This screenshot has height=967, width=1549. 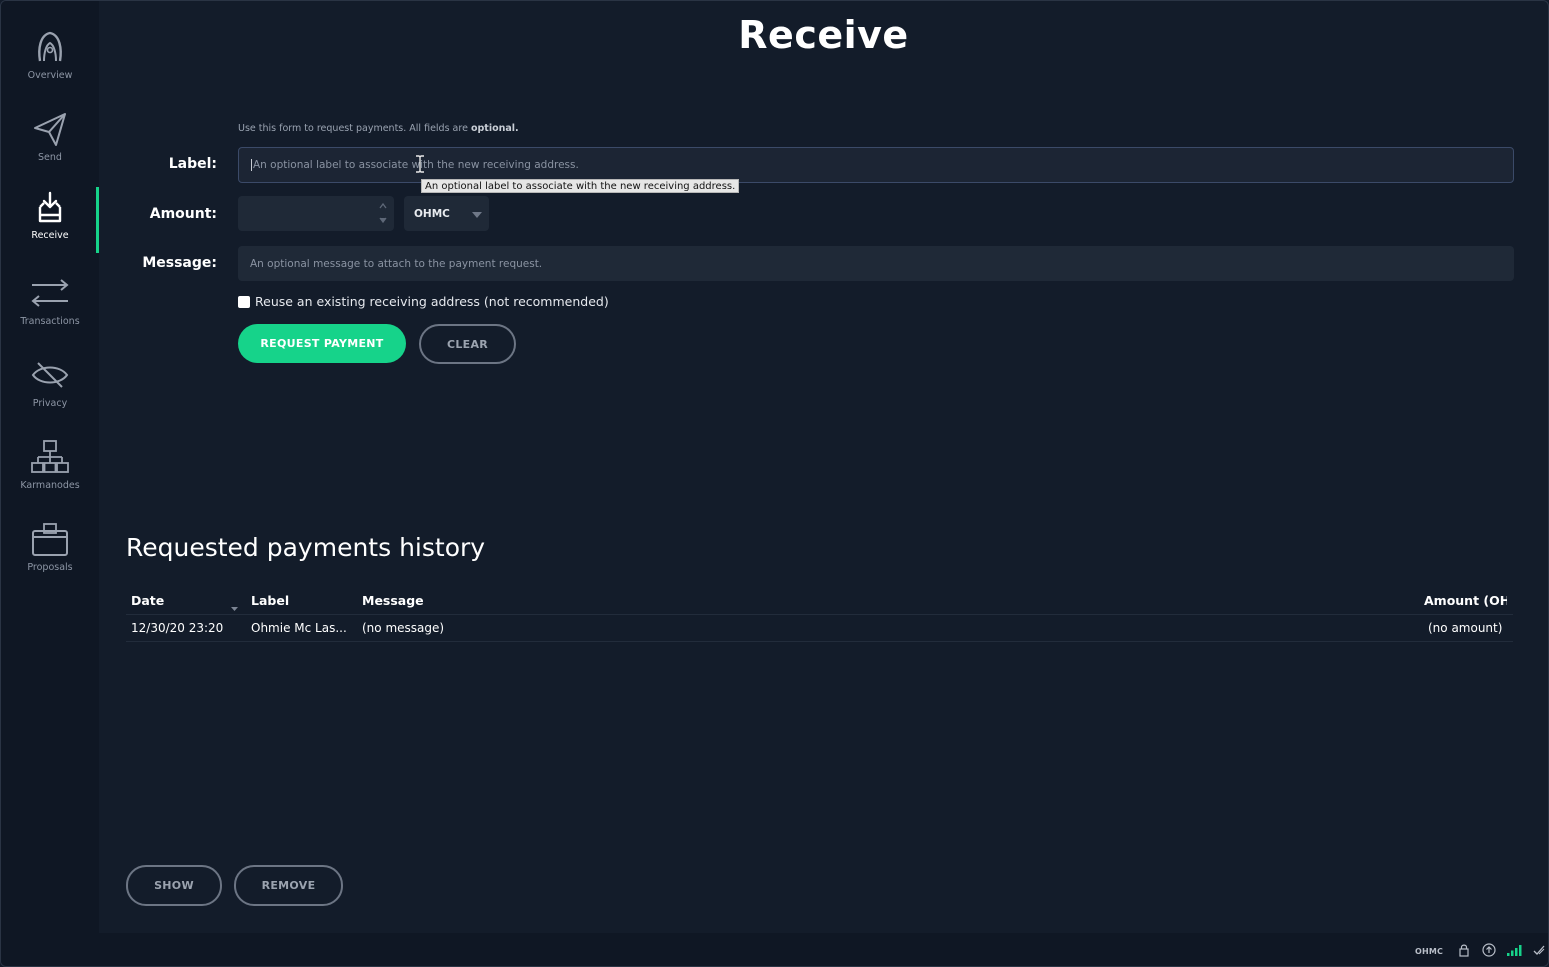 I want to click on ballot-box-icon, so click(x=50, y=539).